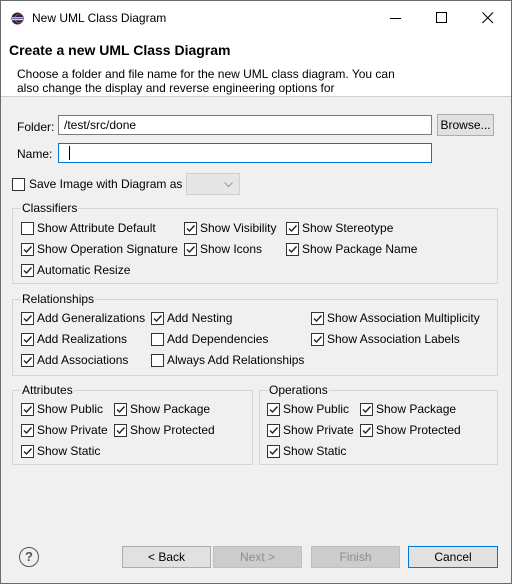 This screenshot has width=512, height=584. I want to click on attributes-show-static-checkbox, so click(27, 451).